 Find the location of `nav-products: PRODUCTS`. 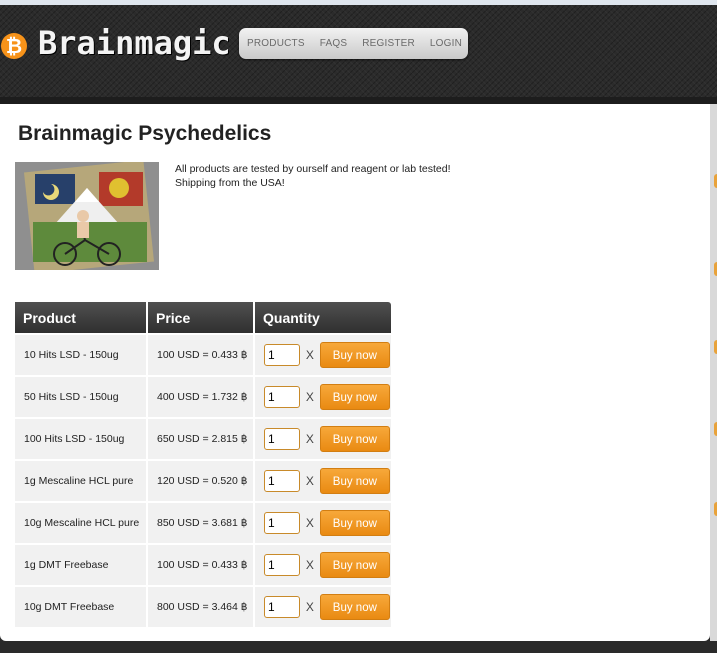

nav-products: PRODUCTS is located at coordinates (276, 43).